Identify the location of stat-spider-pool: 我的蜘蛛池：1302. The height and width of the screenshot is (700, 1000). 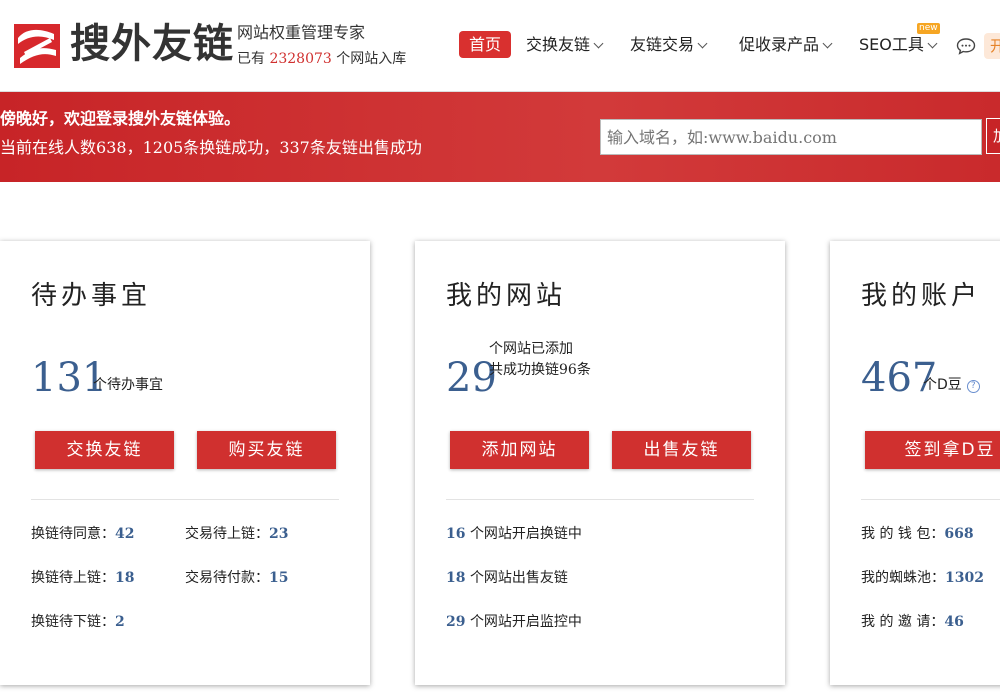
(922, 578).